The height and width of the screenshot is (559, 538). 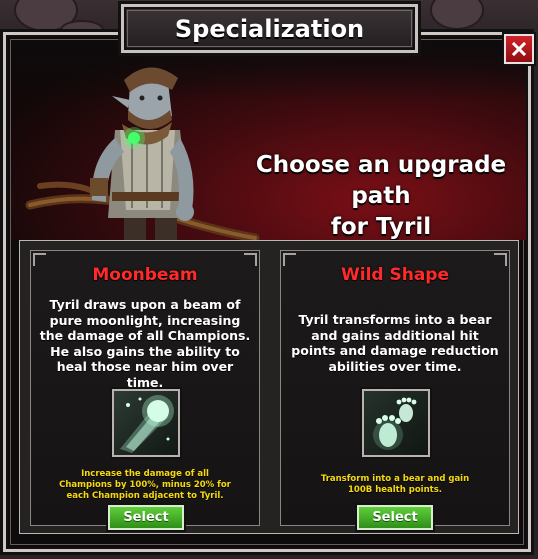 What do you see at coordinates (457, 15) in the screenshot?
I see `backdrop-ornament` at bounding box center [457, 15].